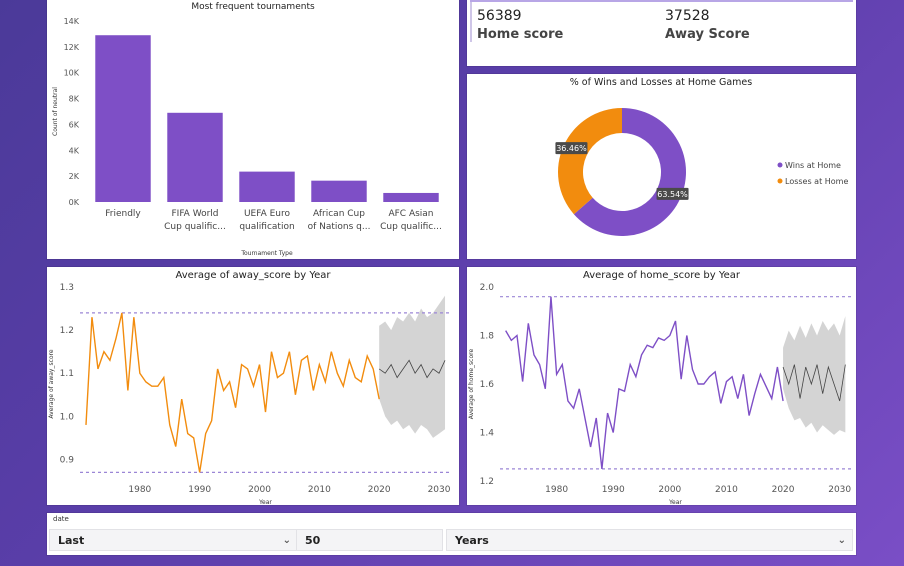  Describe the element at coordinates (487, 434) in the screenshot. I see `y-tick-label: 1.4` at that location.